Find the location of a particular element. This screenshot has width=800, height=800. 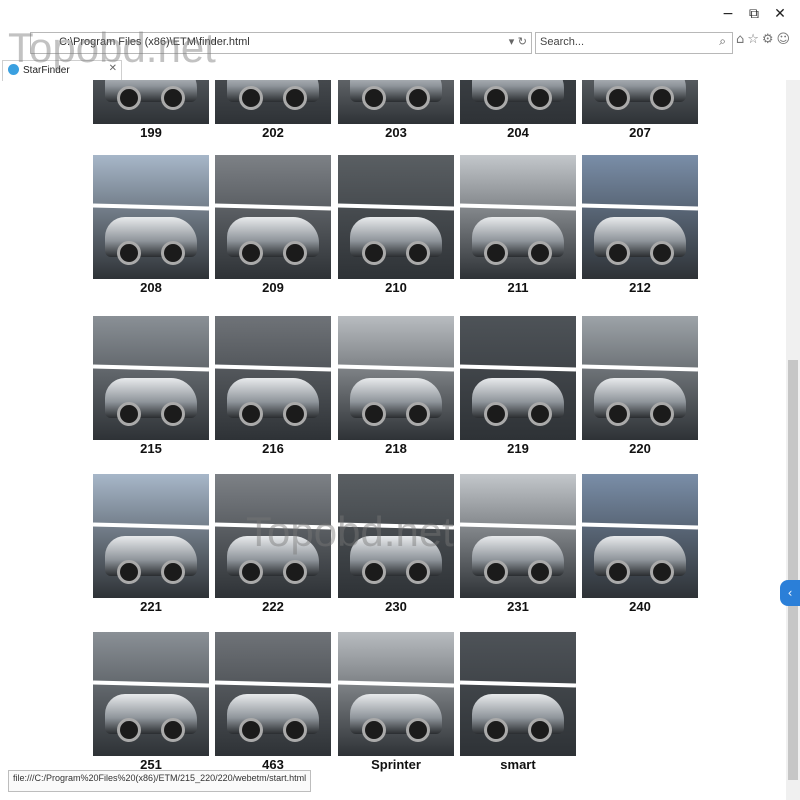

model-tile: 218 is located at coordinates (396, 387).